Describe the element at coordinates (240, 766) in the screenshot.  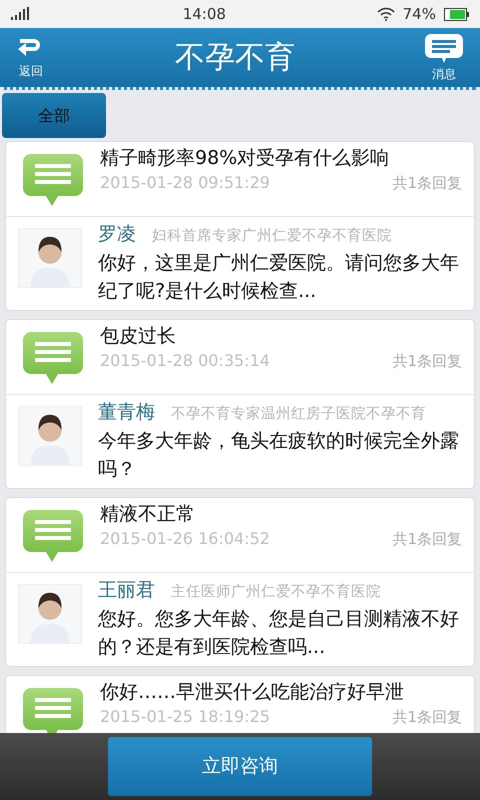
I see `consult-button: 立即咨询` at that location.